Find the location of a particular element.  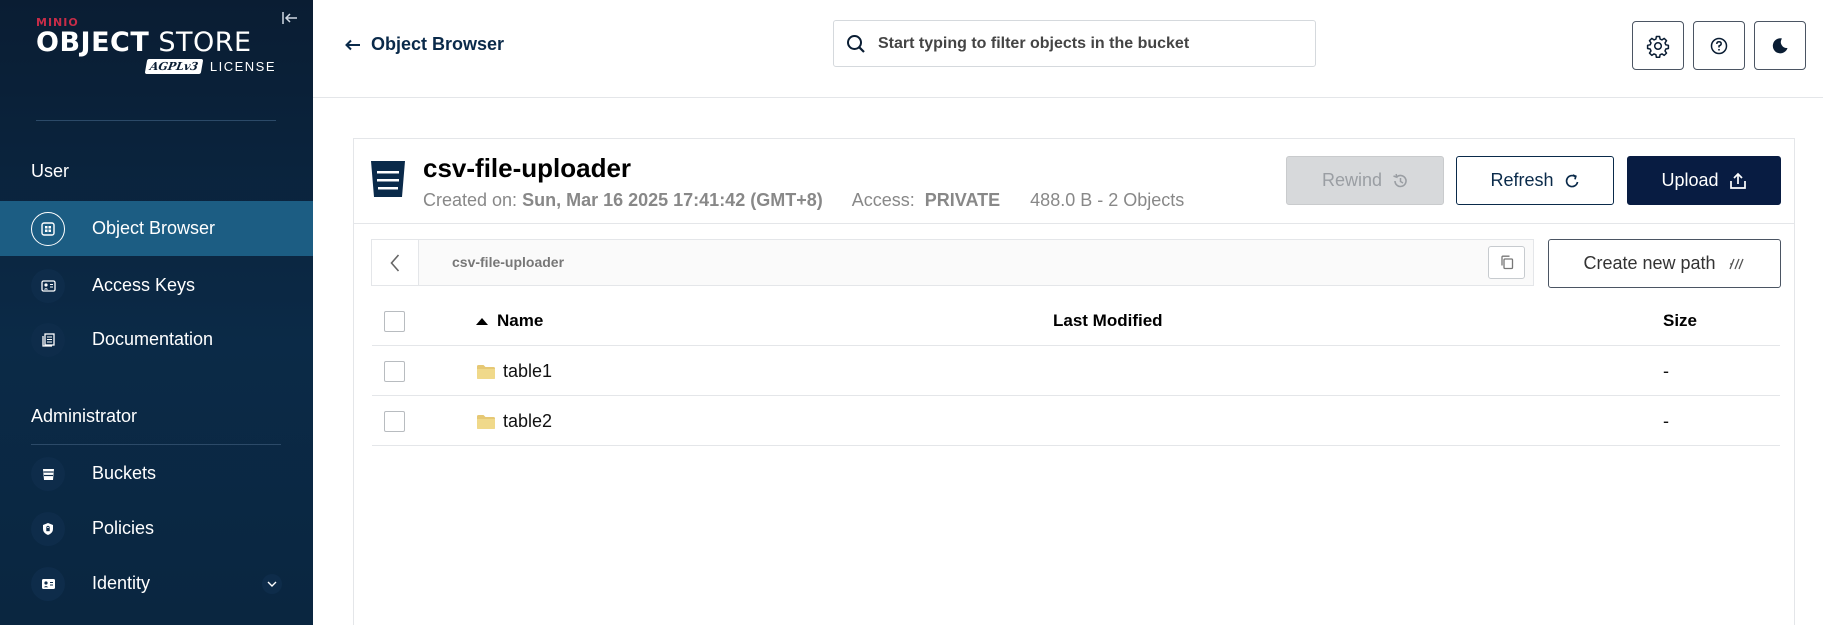

create-new-path-button: Create new path is located at coordinates (1664, 263).